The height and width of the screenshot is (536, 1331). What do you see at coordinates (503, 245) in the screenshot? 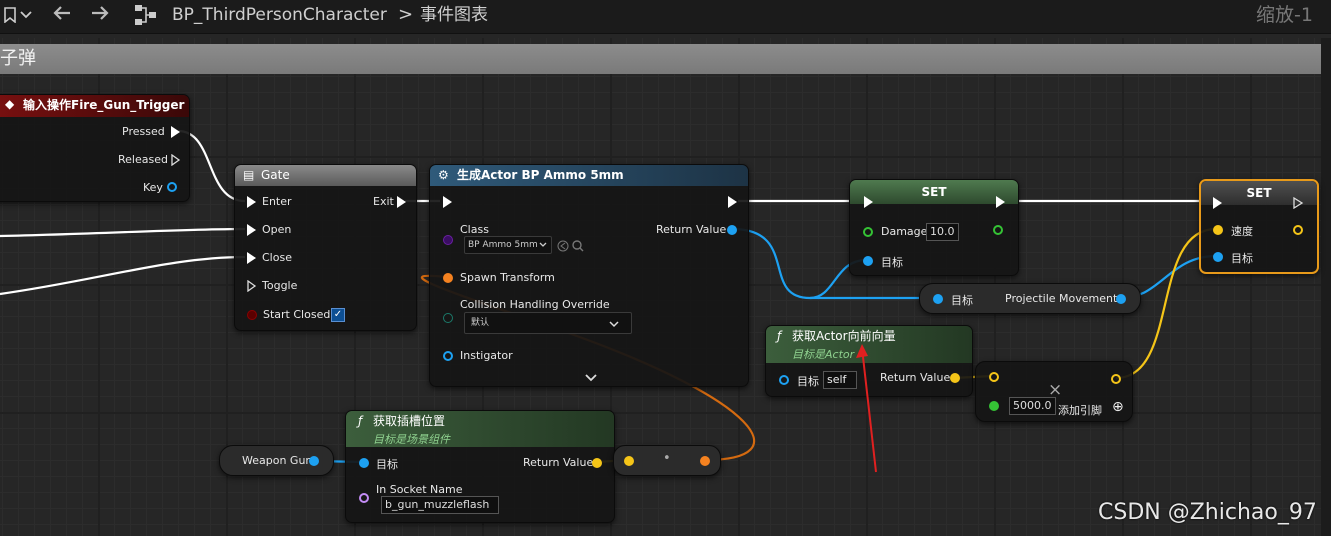
I see `class-dropdown-value: BP Ammo 5mm` at bounding box center [503, 245].